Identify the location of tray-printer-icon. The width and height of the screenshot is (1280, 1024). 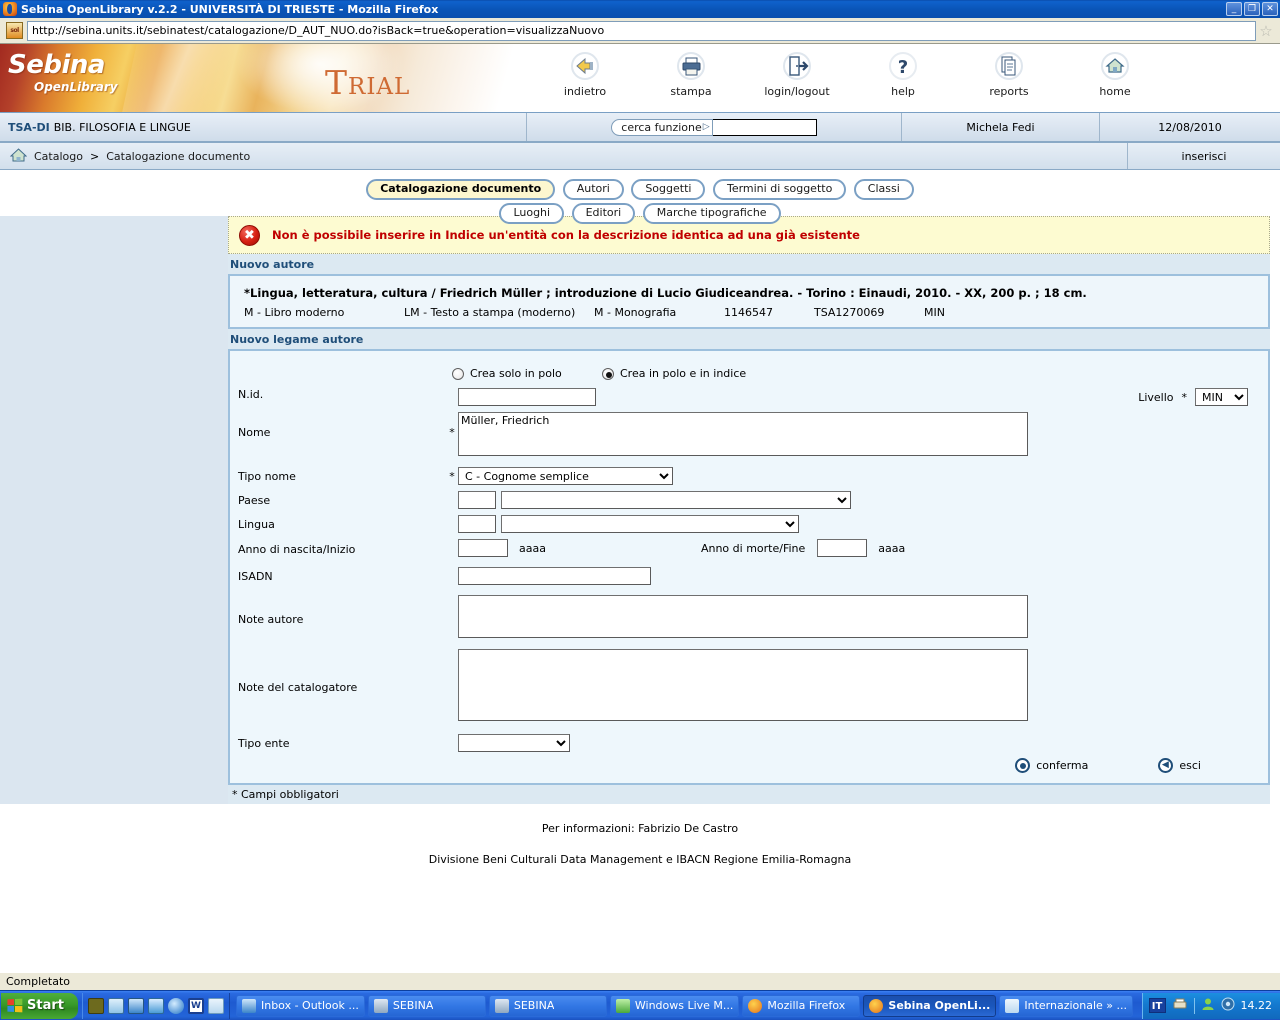
(1180, 1005).